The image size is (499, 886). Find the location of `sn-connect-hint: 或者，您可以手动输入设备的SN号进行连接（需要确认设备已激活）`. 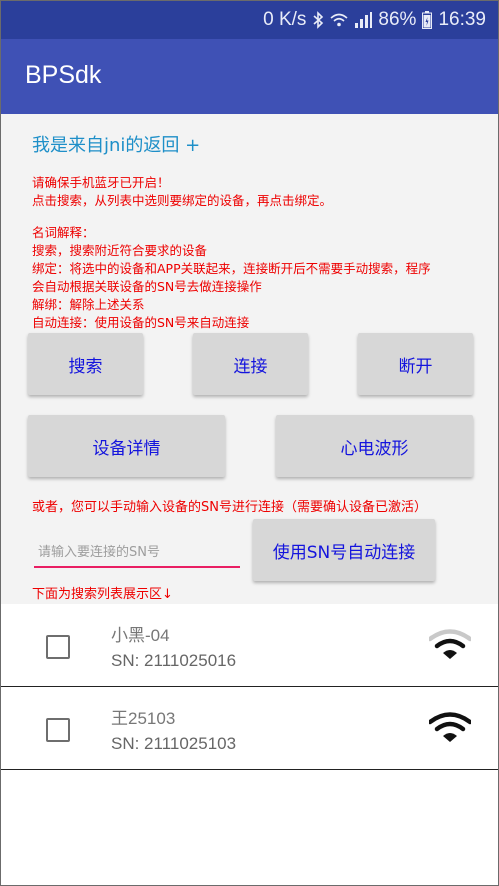

sn-connect-hint: 或者，您可以手动输入设备的SN号进行连接（需要确认设备已激活） is located at coordinates (229, 507).